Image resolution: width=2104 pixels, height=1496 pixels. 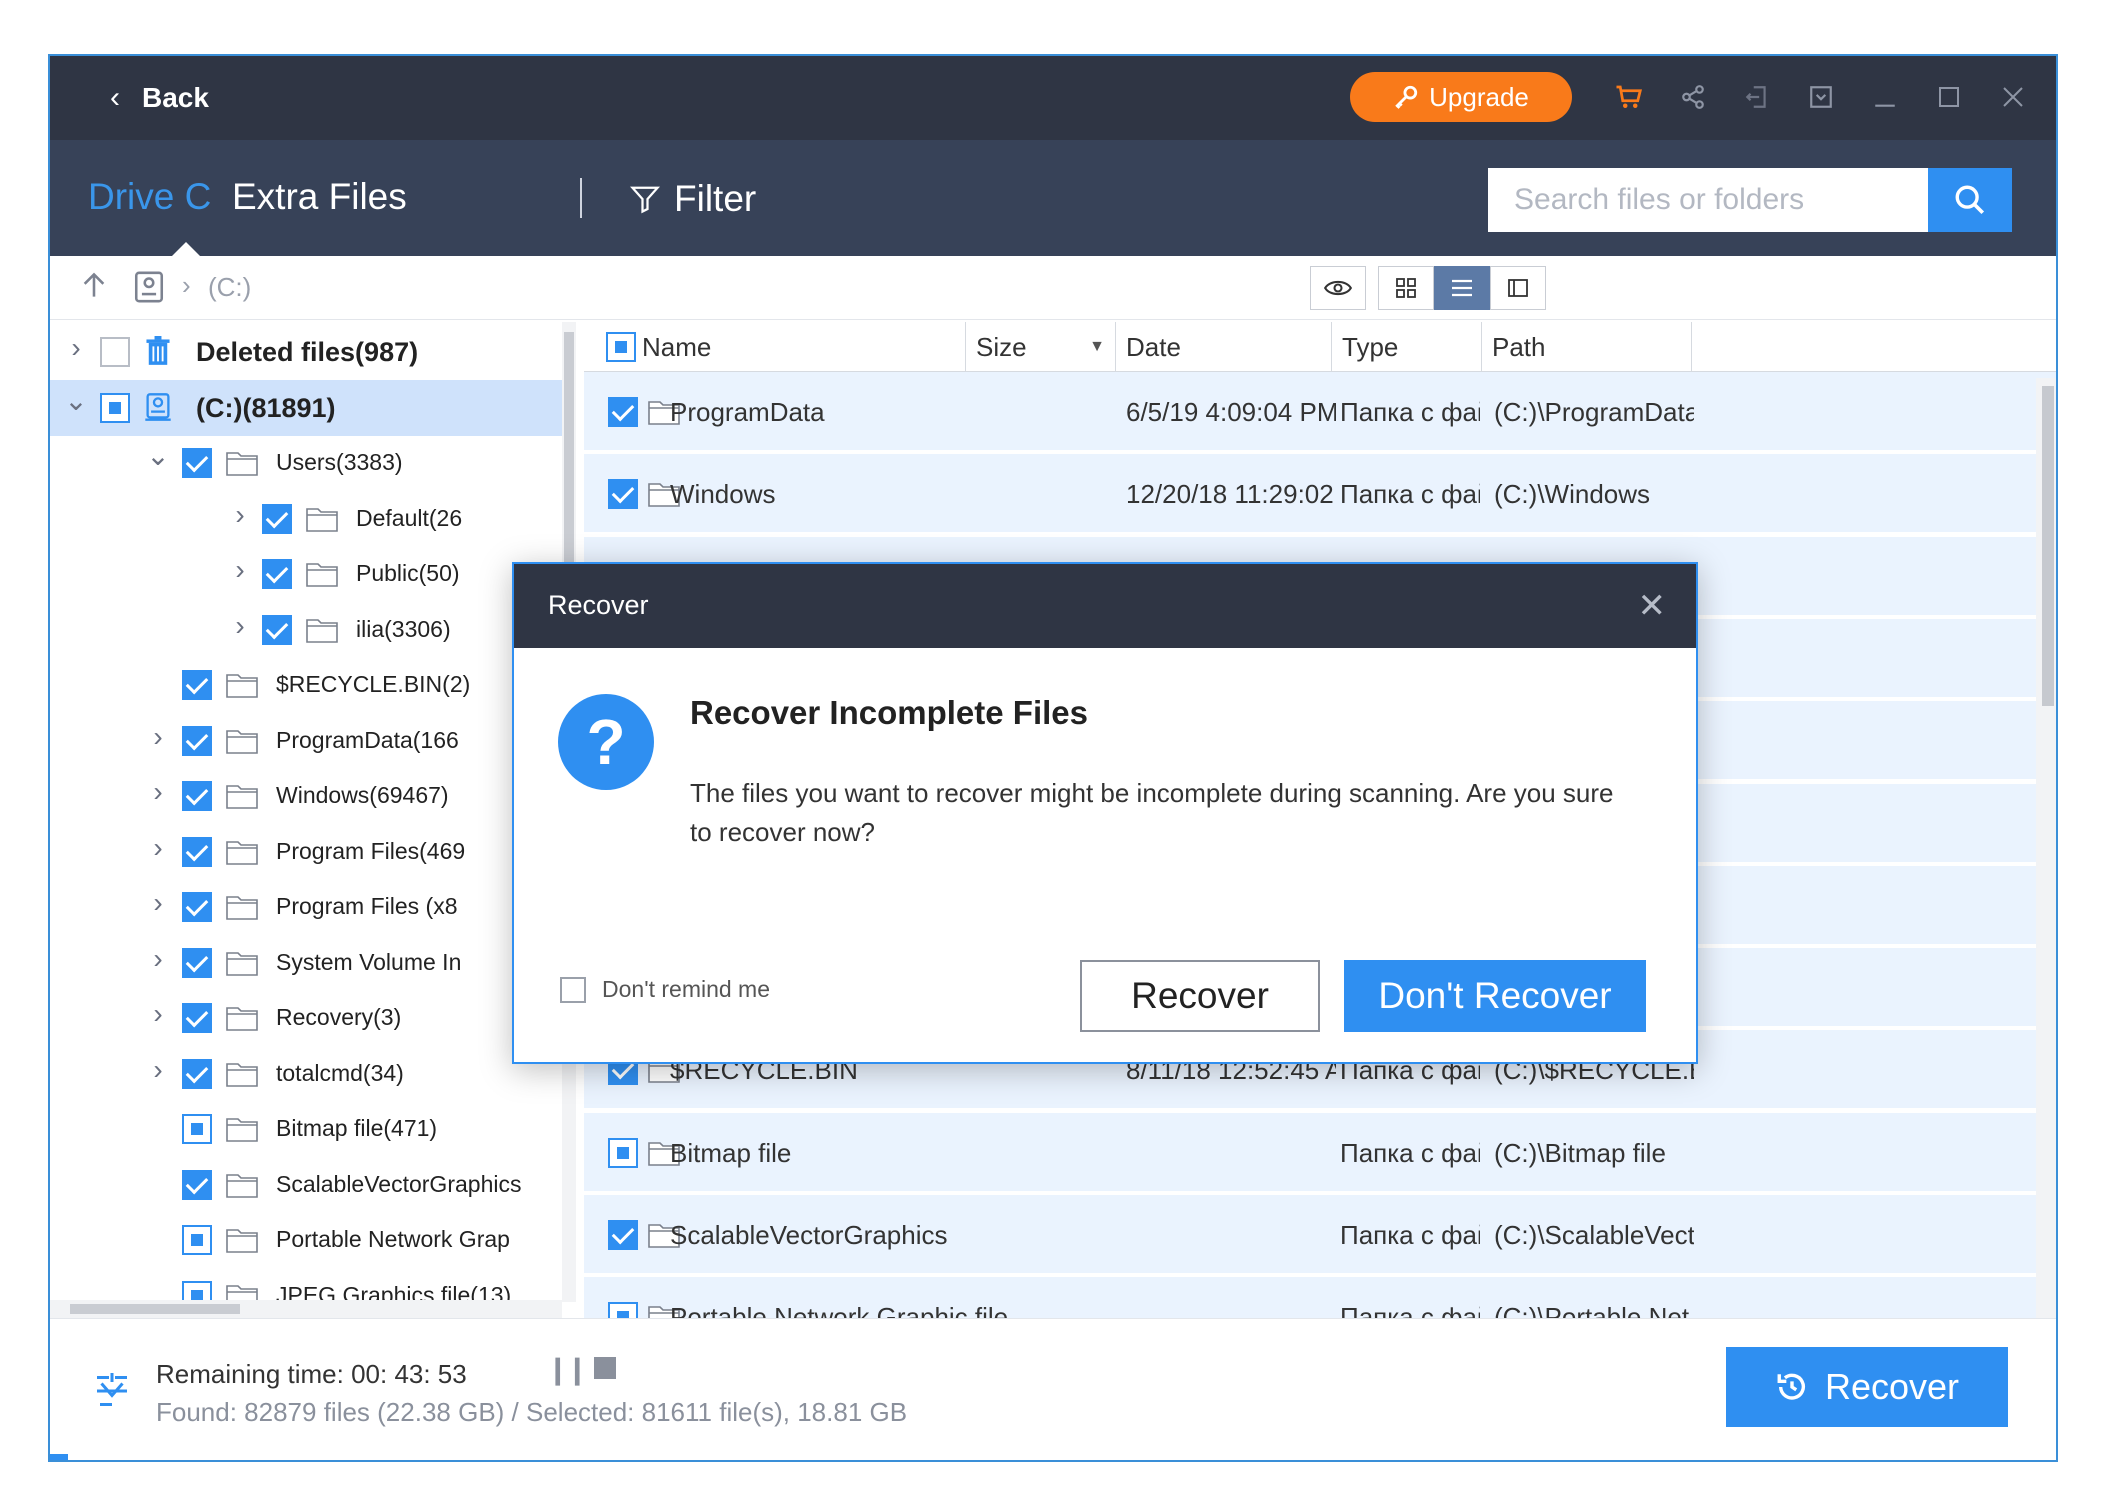 I want to click on tree-item: › Program Files(469, so click(x=306, y=852).